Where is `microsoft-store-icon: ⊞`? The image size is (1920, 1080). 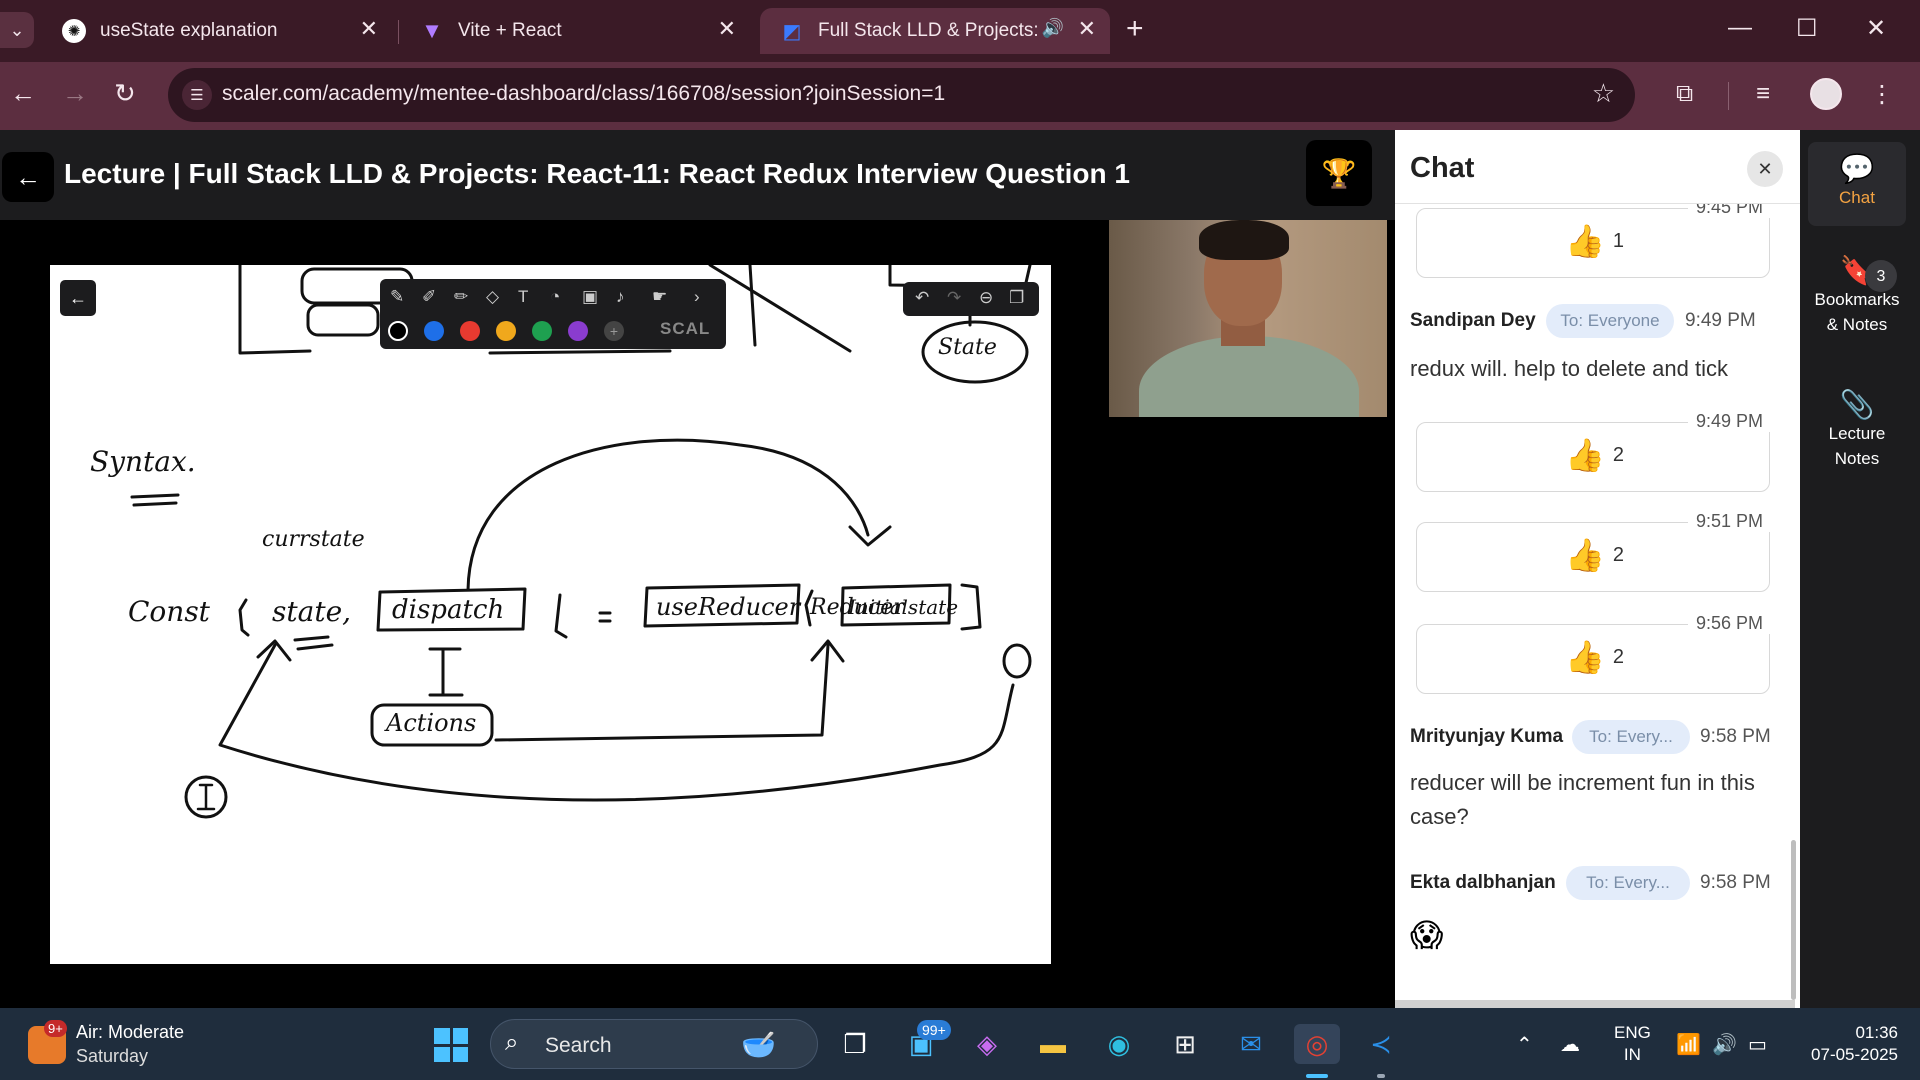
microsoft-store-icon: ⊞ is located at coordinates (1185, 1044).